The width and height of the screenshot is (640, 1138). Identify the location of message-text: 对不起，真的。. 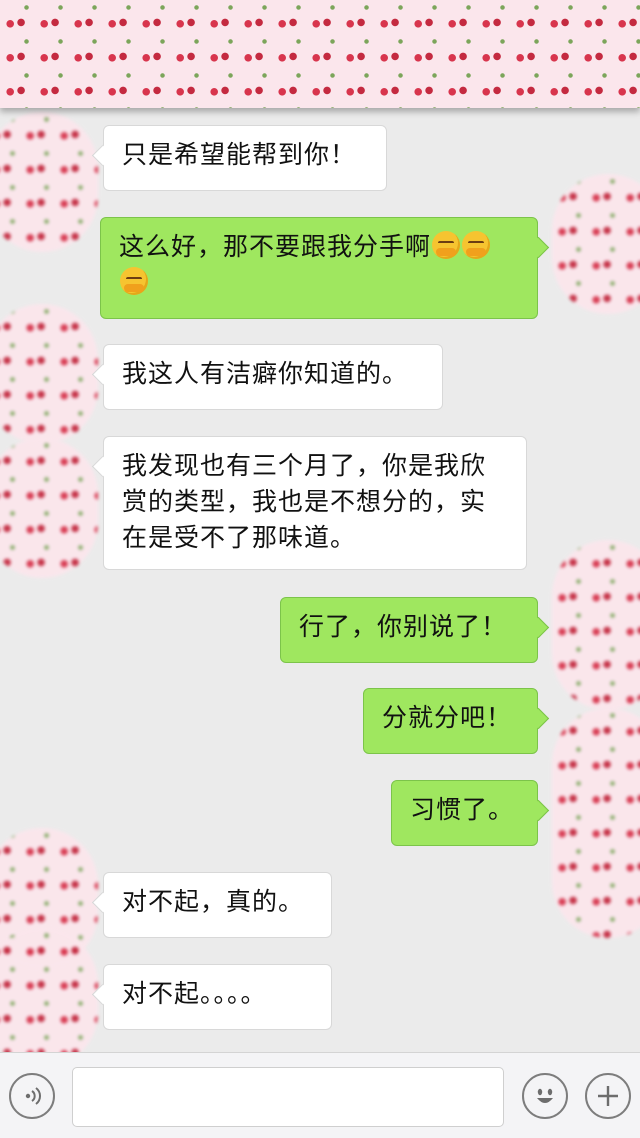
(213, 901).